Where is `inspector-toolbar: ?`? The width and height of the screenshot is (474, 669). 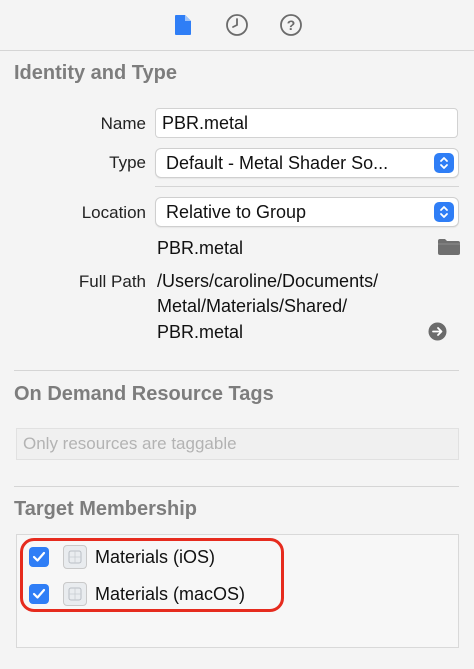 inspector-toolbar: ? is located at coordinates (237, 25).